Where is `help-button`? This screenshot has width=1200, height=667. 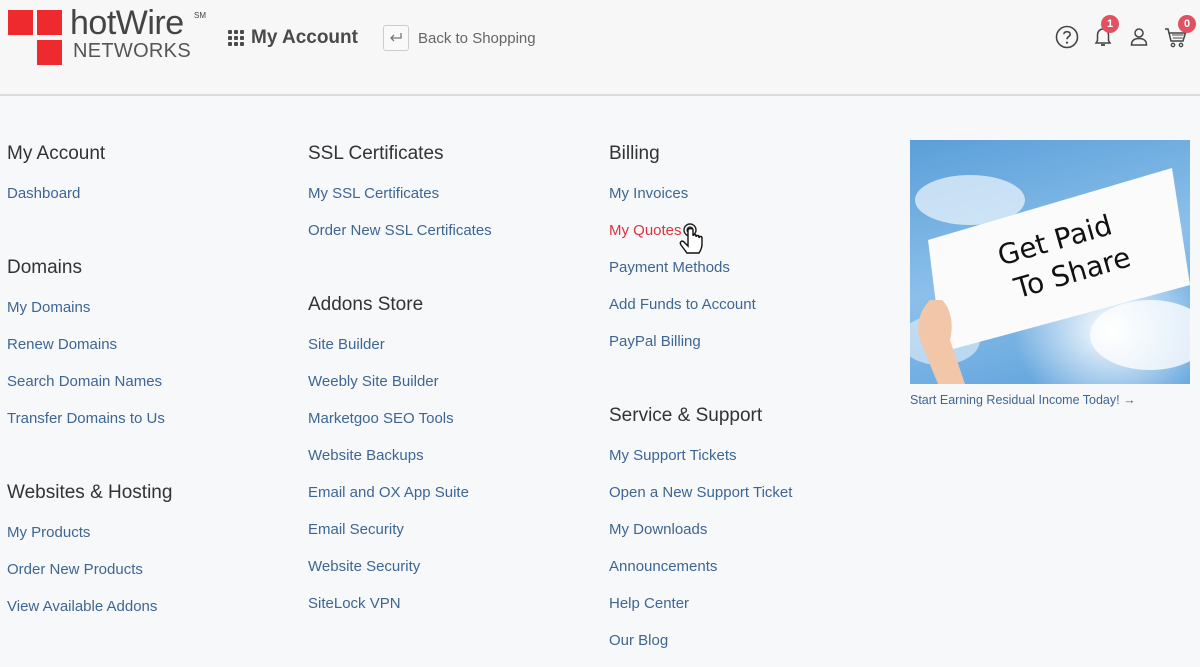
help-button is located at coordinates (1067, 37).